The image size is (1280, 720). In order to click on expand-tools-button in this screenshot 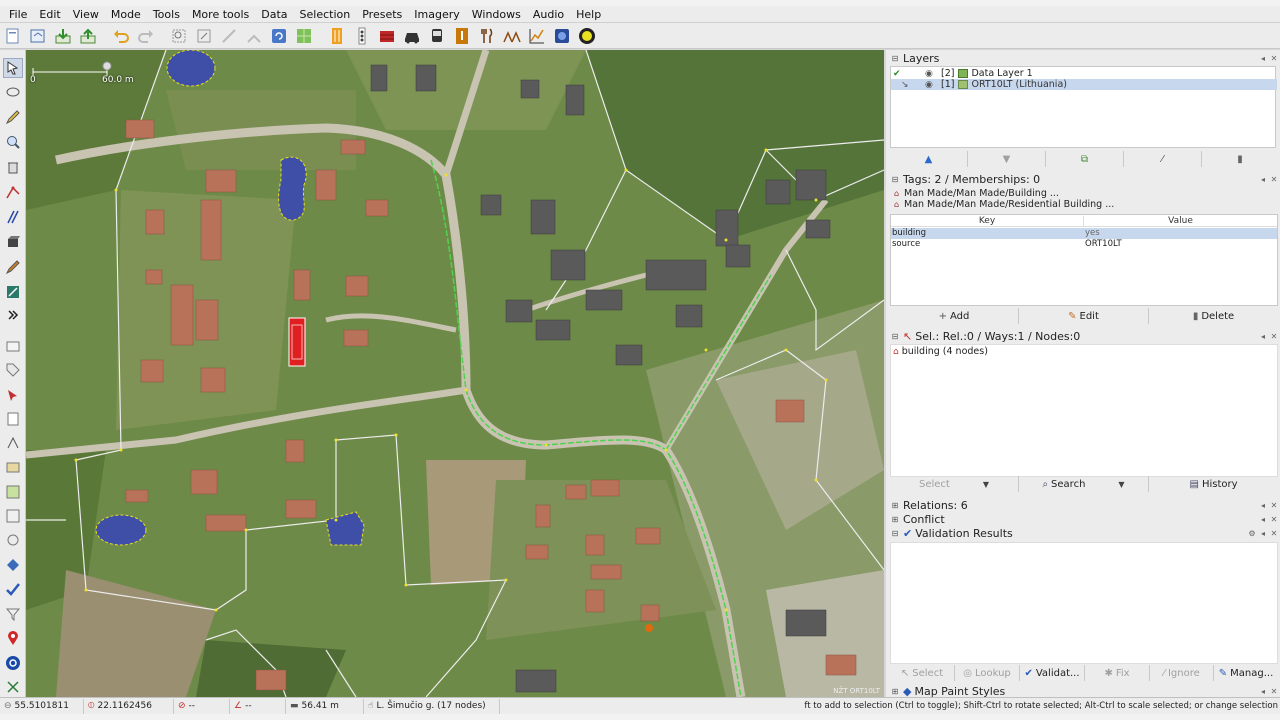, I will do `click(13, 315)`.